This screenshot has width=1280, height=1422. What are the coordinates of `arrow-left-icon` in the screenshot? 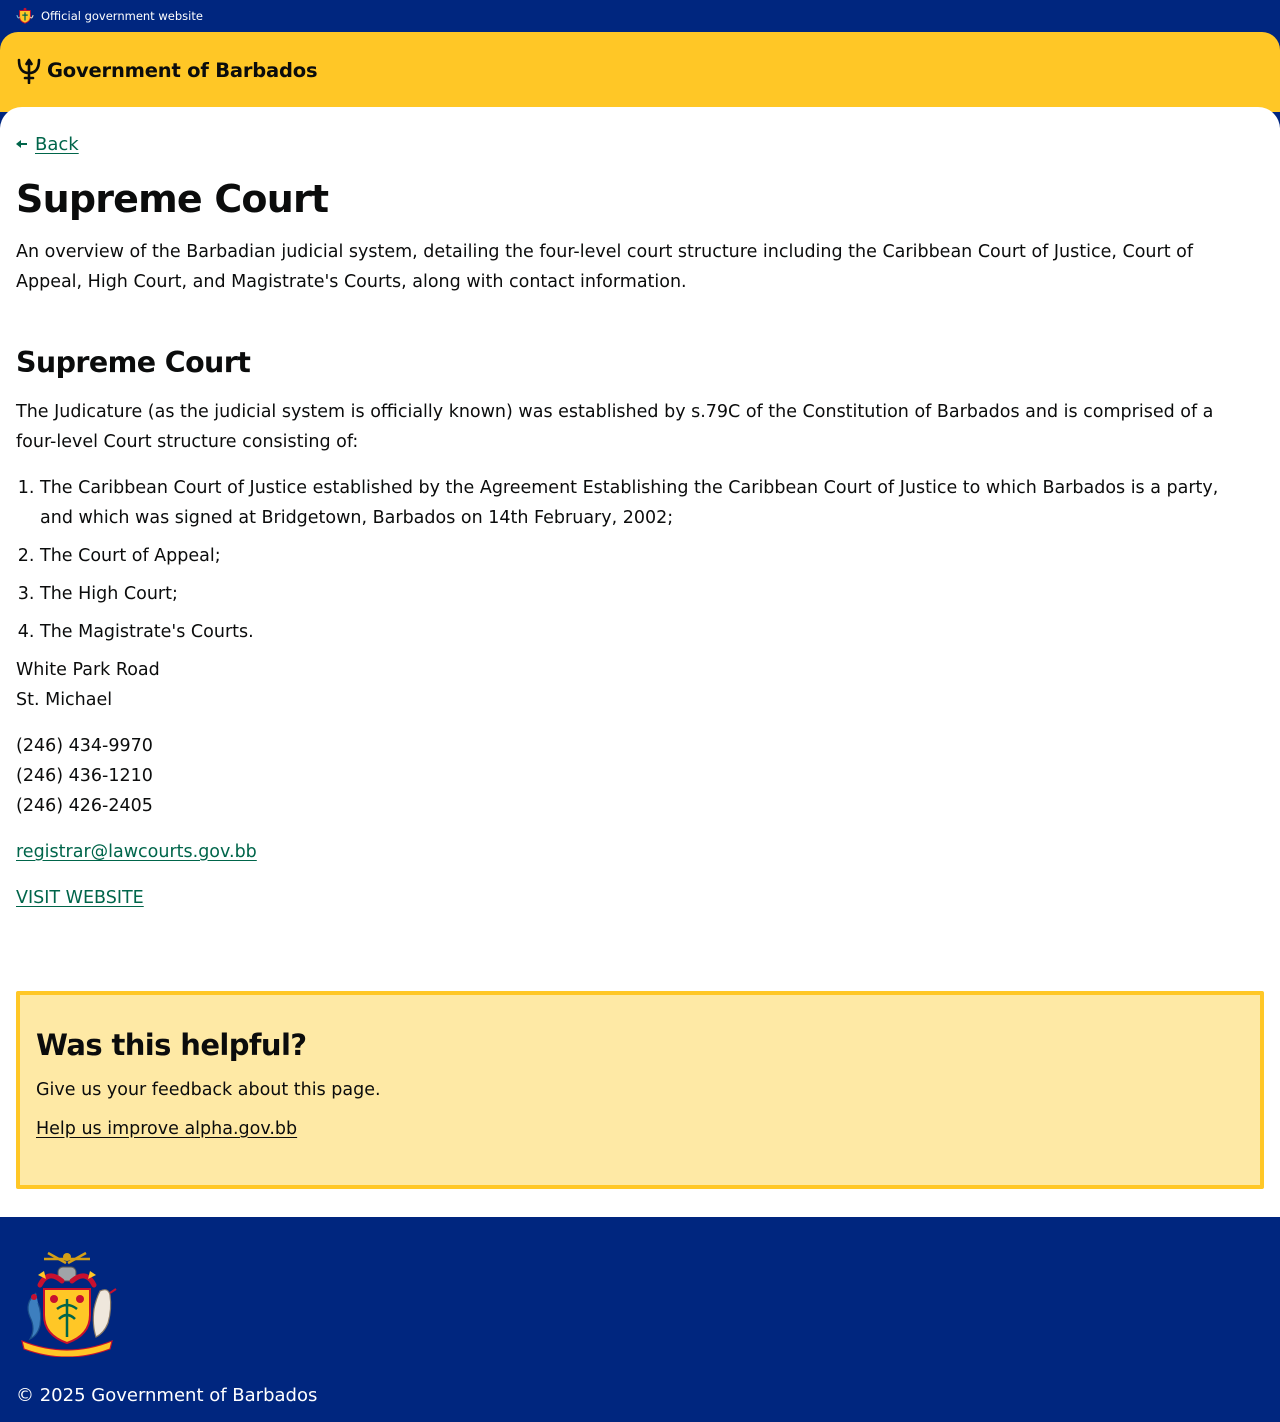 It's located at (21, 144).